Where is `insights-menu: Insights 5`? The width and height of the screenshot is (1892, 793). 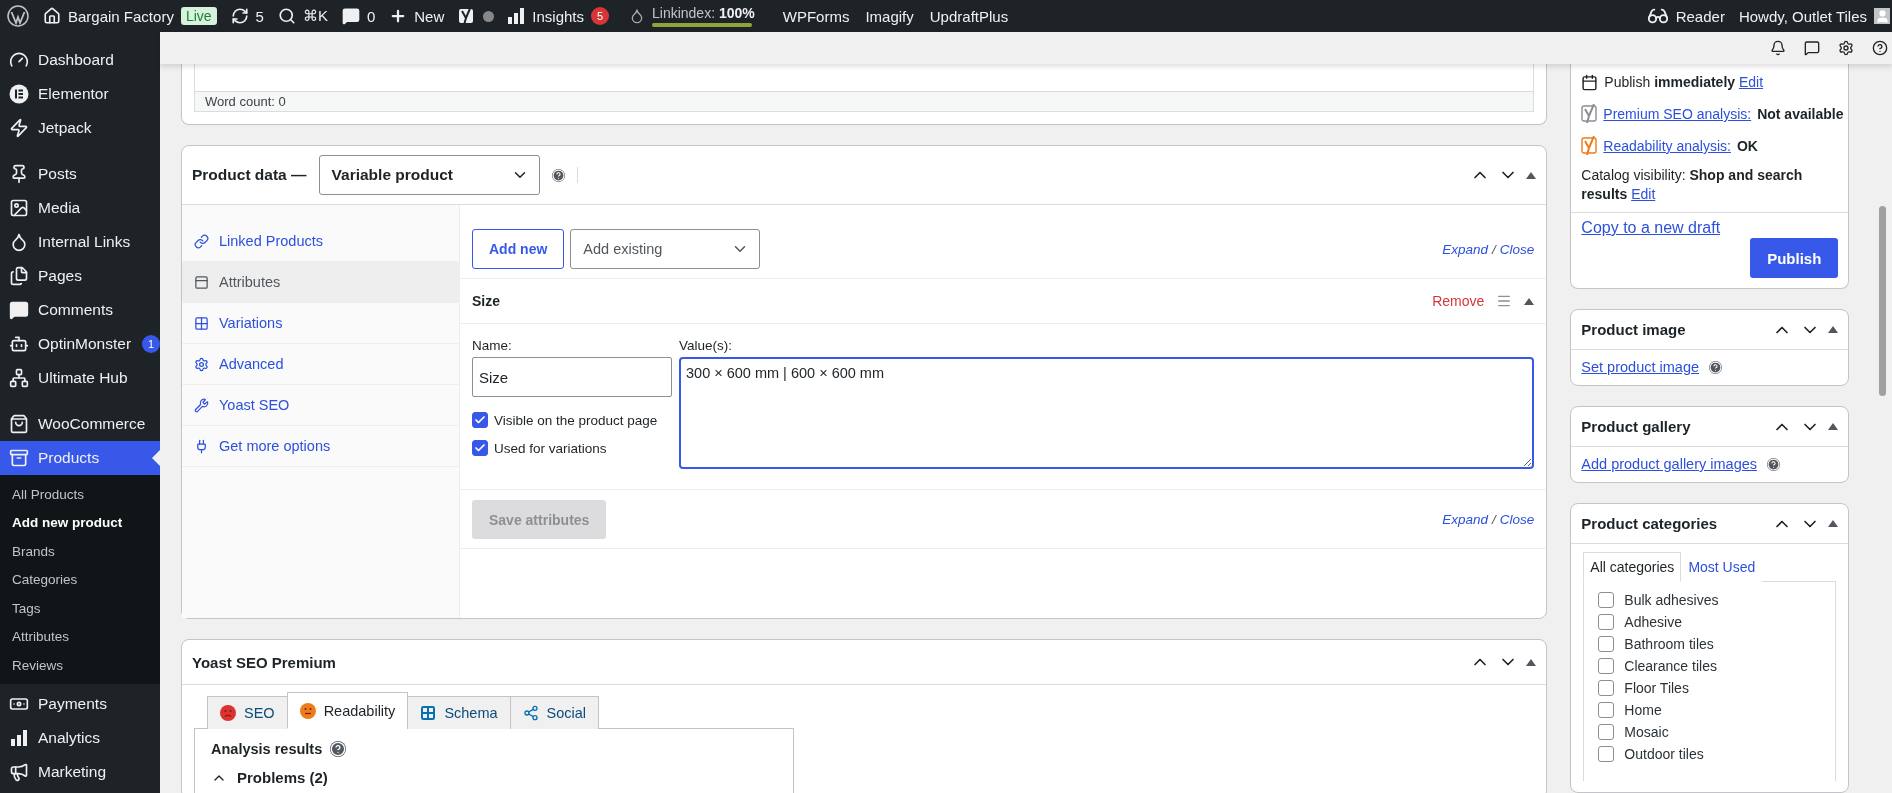
insights-menu: Insights 5 is located at coordinates (558, 16).